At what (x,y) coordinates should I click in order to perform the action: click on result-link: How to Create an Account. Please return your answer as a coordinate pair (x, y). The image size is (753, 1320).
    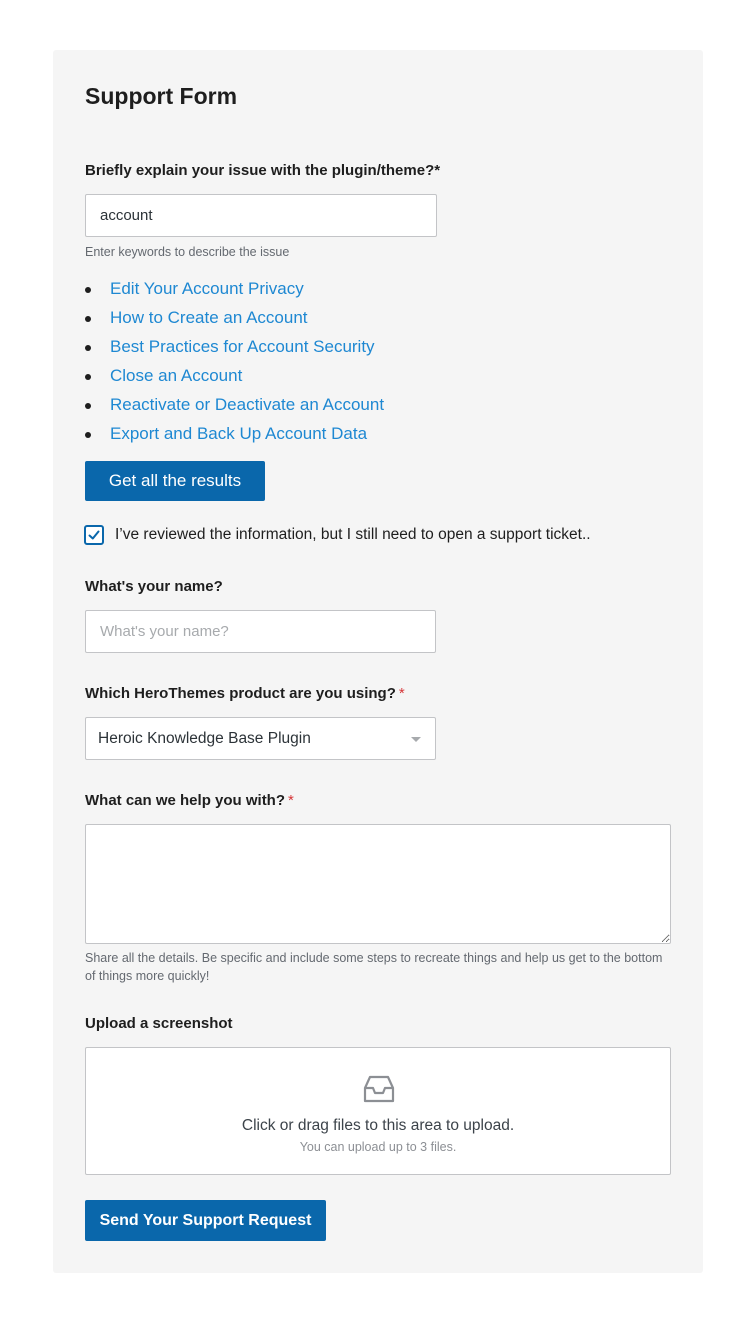
    Looking at the image, I should click on (209, 317).